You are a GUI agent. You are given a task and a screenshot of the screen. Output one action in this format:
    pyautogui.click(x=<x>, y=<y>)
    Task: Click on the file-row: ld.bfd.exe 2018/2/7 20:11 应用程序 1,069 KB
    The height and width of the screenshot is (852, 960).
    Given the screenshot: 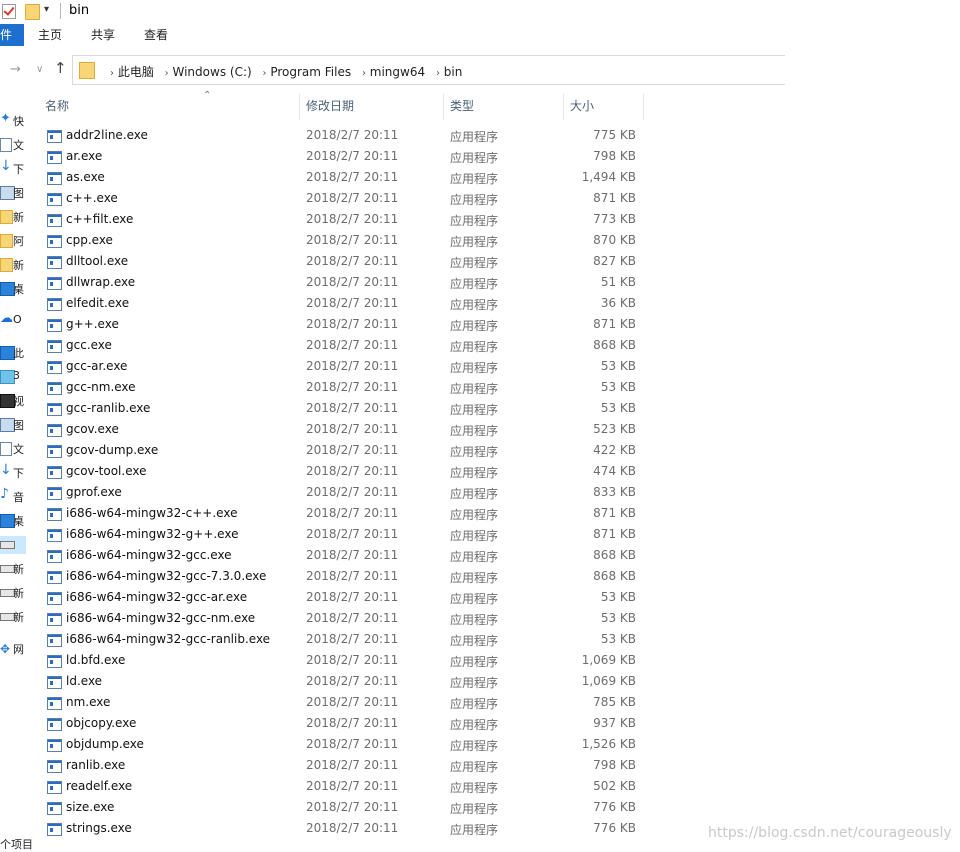 What is the action you would take?
    pyautogui.click(x=412, y=660)
    